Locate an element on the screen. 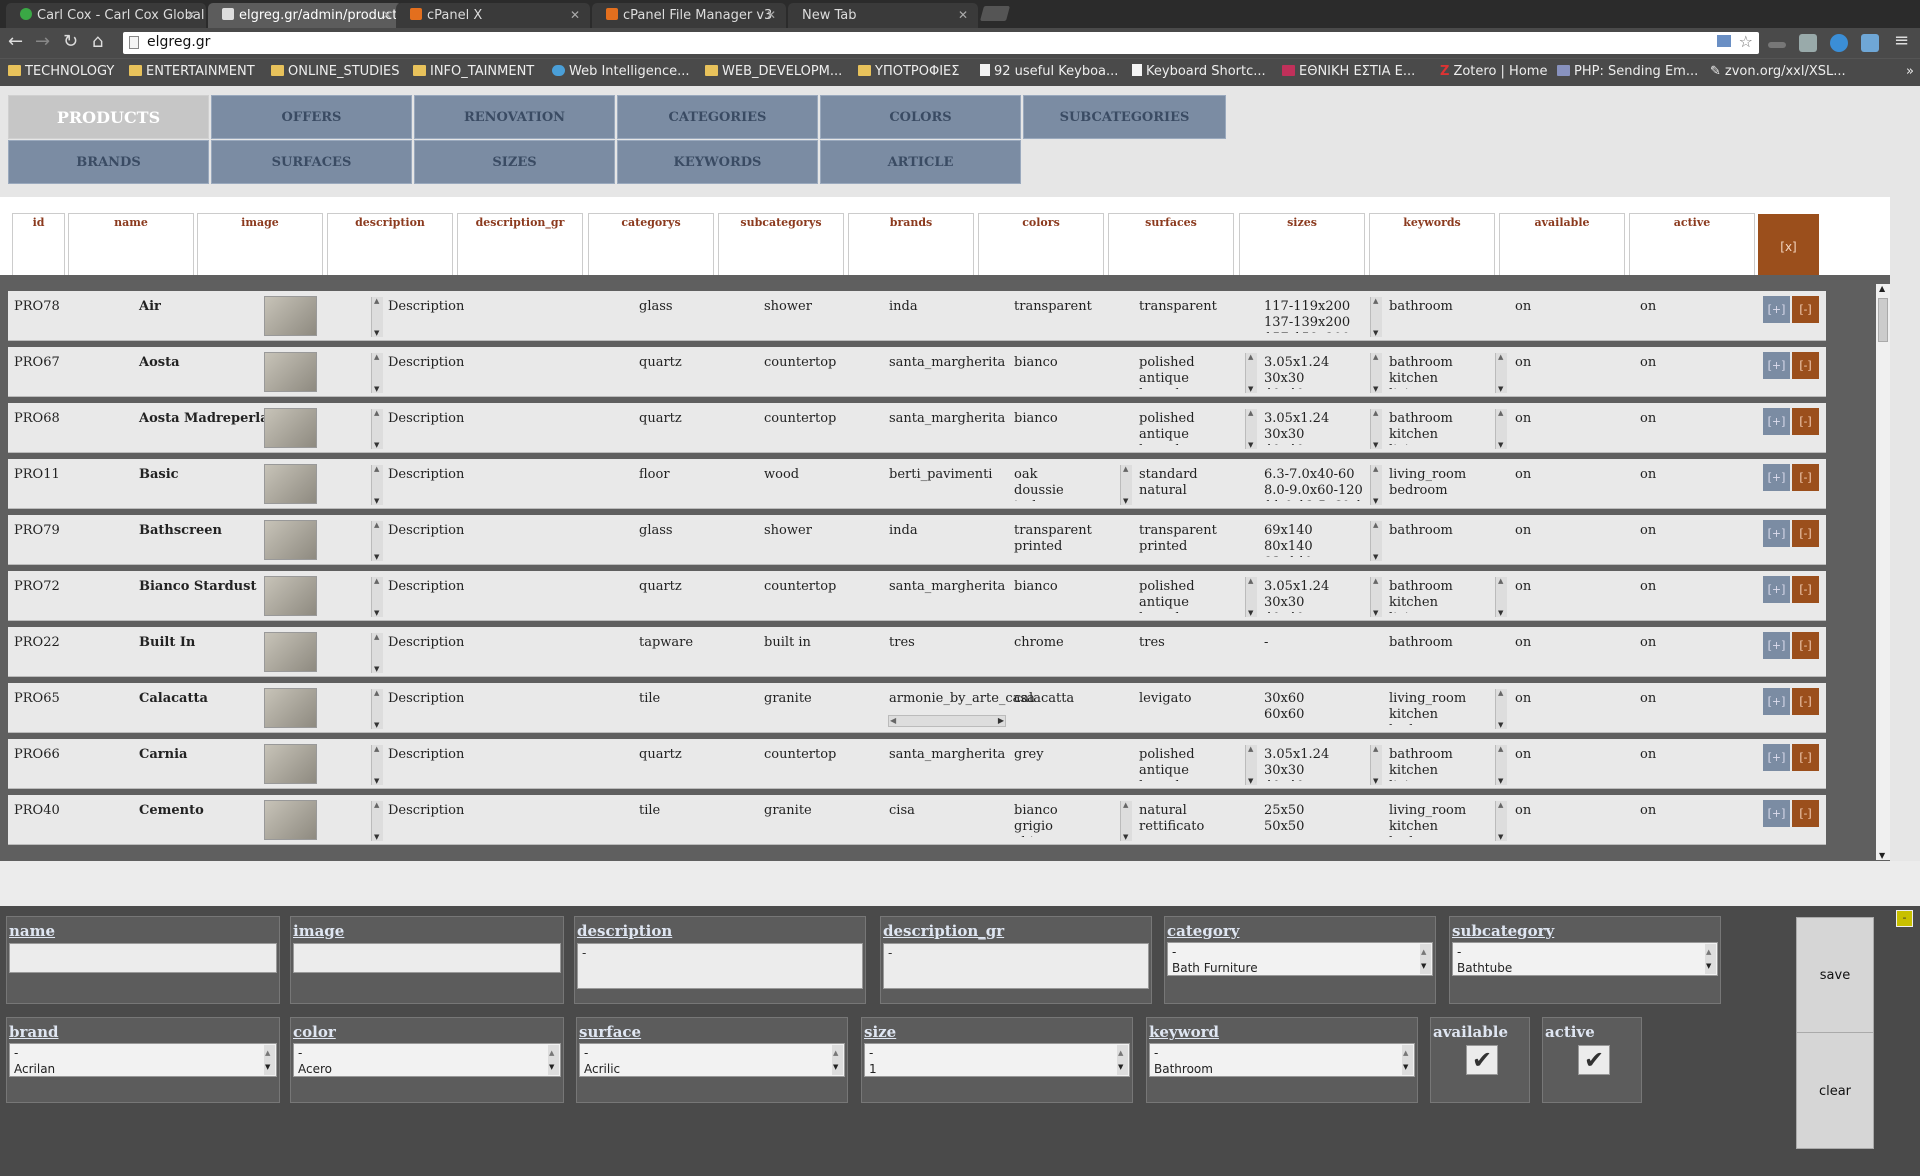 Image resolution: width=1920 pixels, height=1176 pixels. product-colors: oakdoussieiroko is located at coordinates (1064, 484).